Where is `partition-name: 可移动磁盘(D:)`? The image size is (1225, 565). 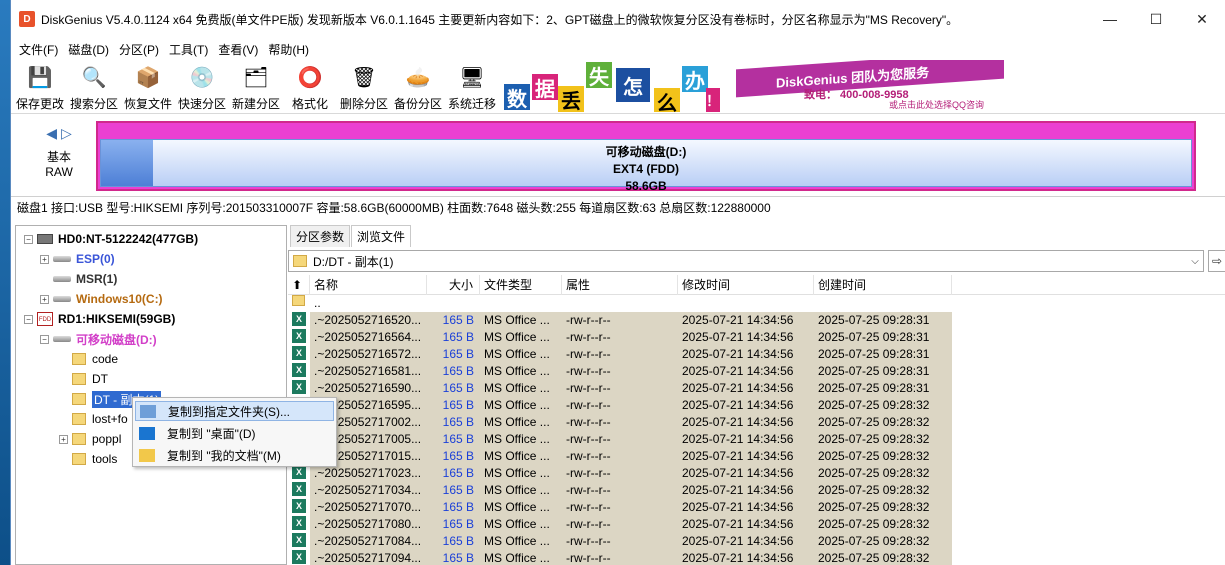 partition-name: 可移动磁盘(D:) is located at coordinates (646, 152).